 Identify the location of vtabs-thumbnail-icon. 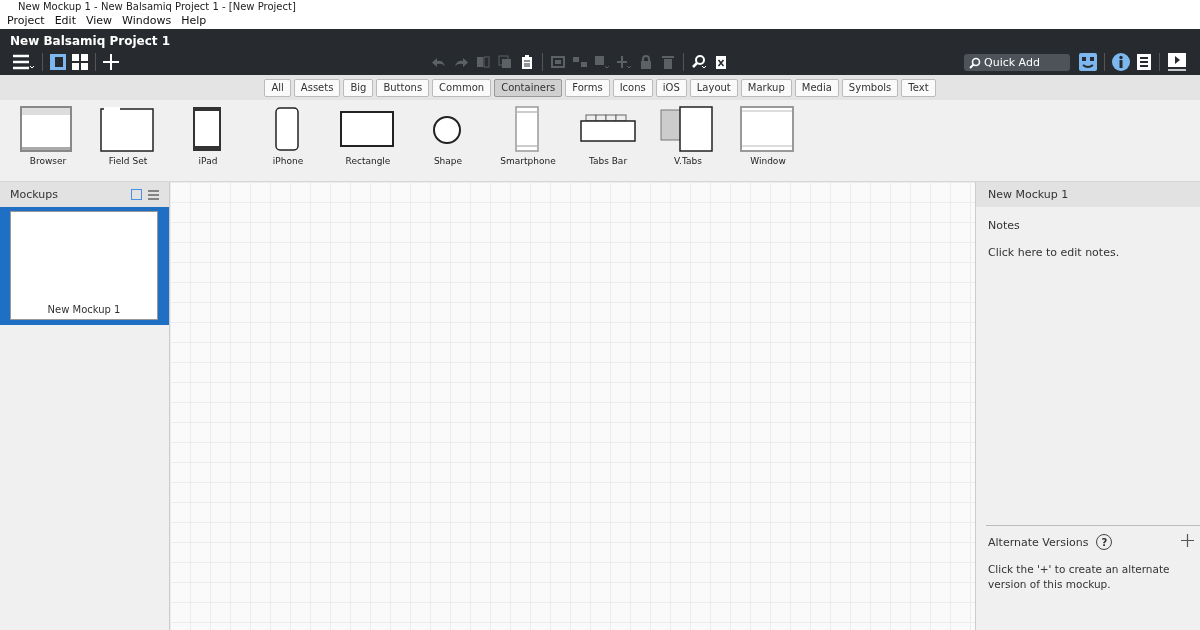
(688, 129).